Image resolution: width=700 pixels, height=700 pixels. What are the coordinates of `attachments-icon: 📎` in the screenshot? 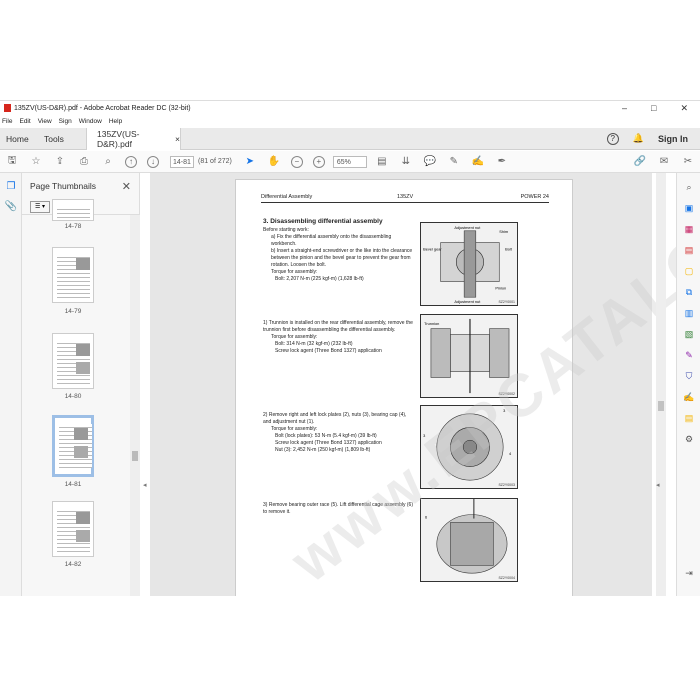 It's located at (11, 206).